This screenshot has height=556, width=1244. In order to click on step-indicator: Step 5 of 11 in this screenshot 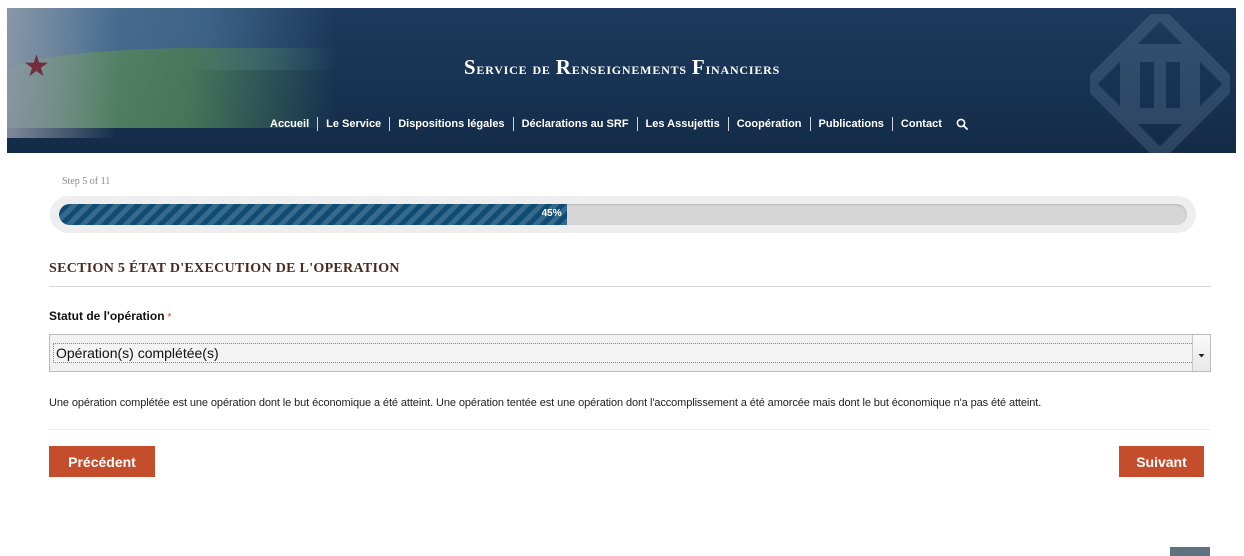, I will do `click(86, 181)`.